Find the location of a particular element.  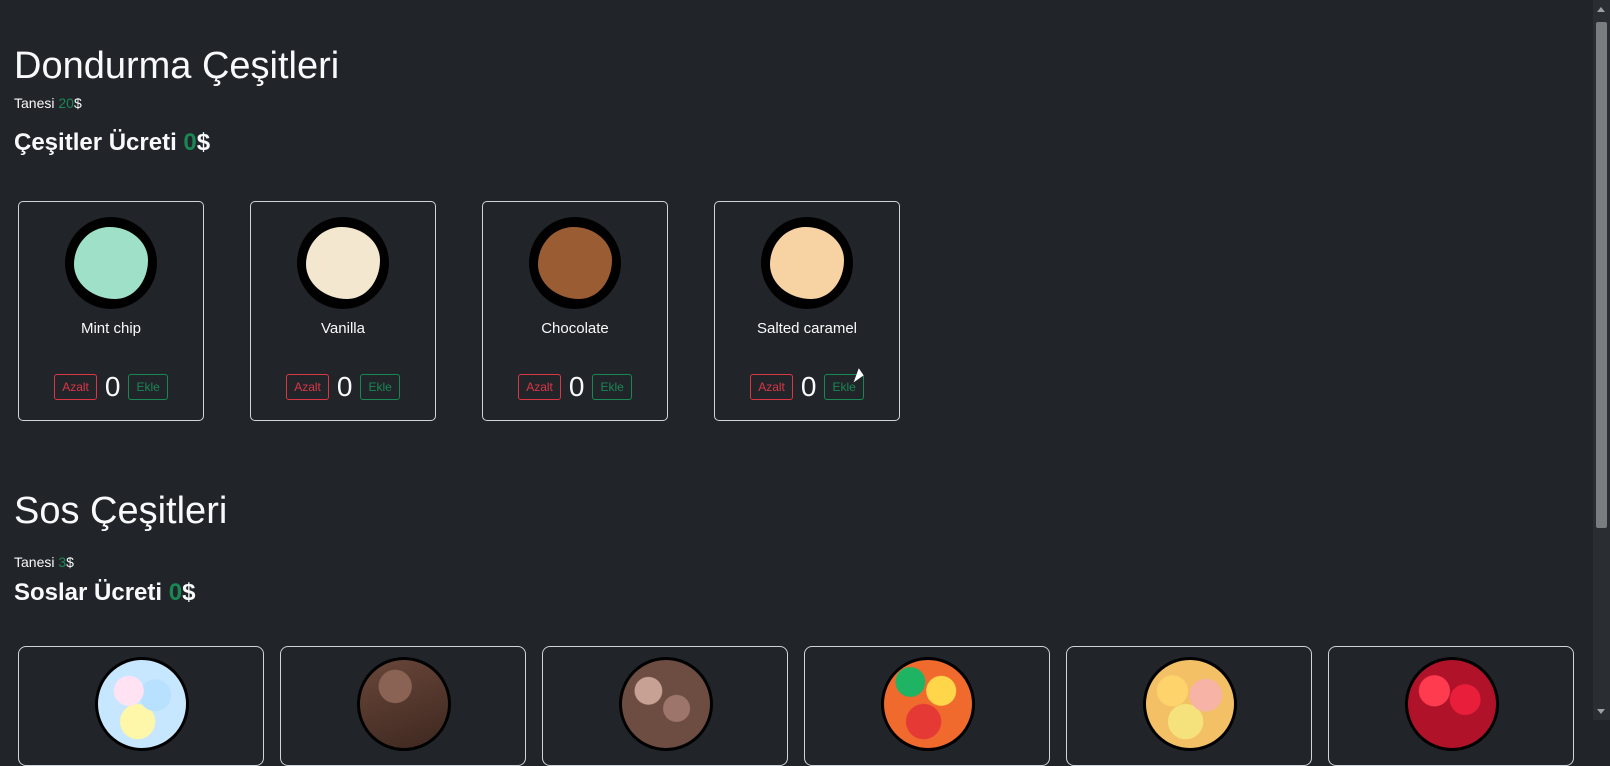

cherry-icon is located at coordinates (1452, 704).